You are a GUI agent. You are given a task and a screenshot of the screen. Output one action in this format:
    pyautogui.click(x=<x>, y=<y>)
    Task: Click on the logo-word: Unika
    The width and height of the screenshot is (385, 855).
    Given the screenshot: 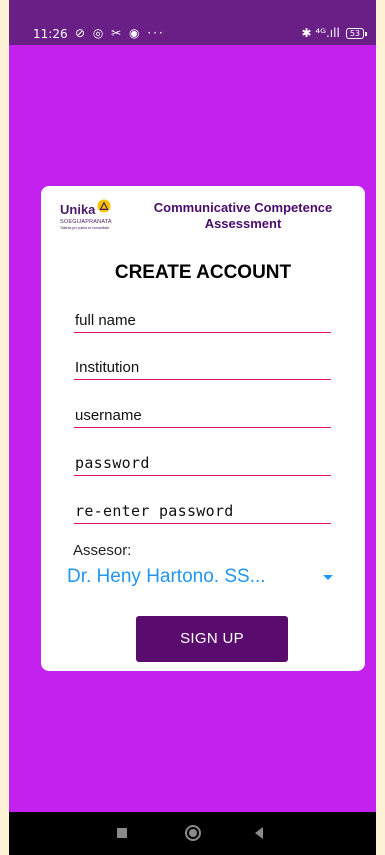 What is the action you would take?
    pyautogui.click(x=78, y=209)
    